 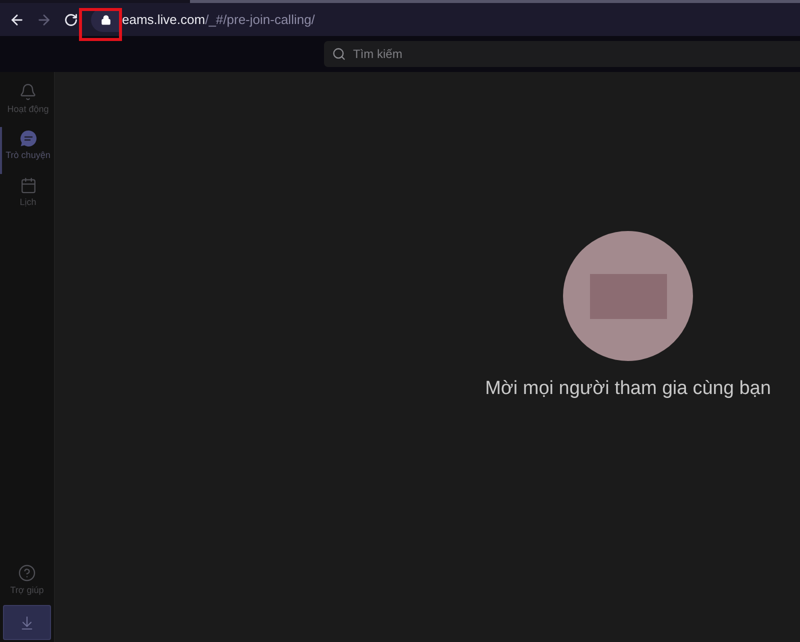 I want to click on search-field: Tìm kiếm, so click(x=562, y=54).